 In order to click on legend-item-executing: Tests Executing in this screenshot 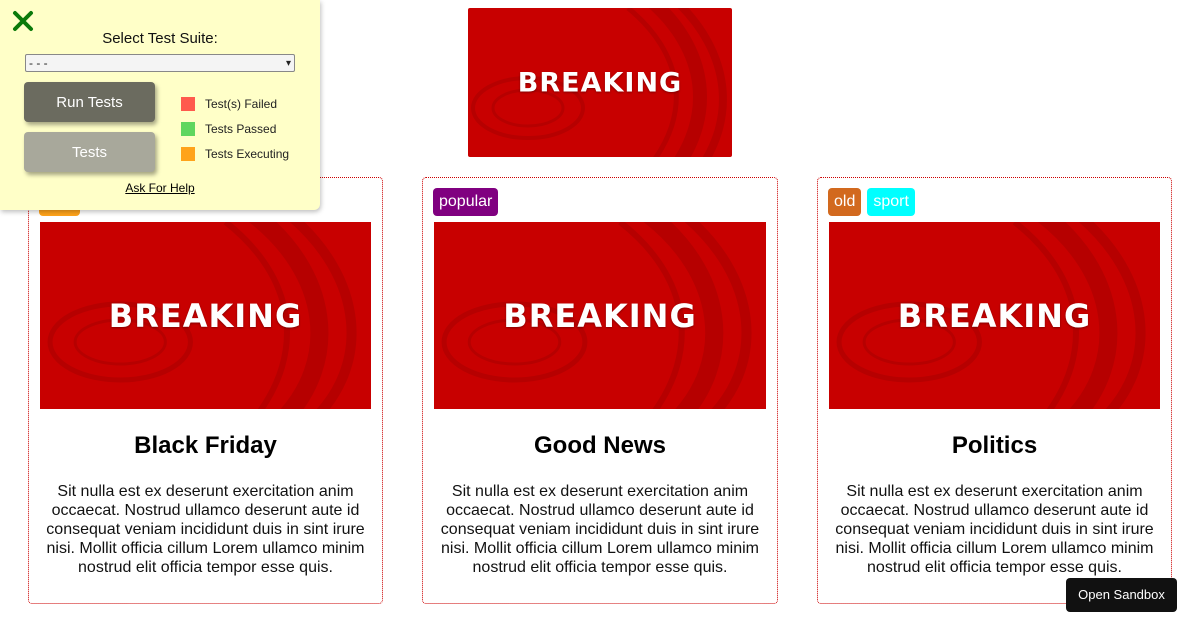, I will do `click(235, 153)`.